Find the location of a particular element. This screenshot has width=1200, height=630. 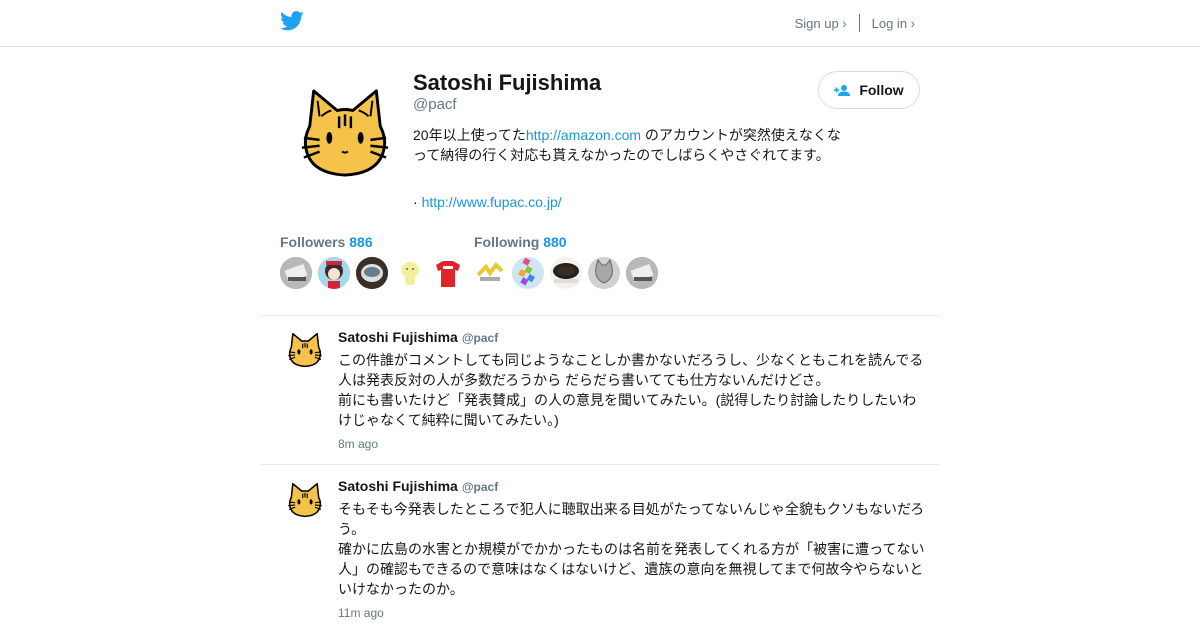

auth-nav: Sign up › Log in › is located at coordinates (855, 23).